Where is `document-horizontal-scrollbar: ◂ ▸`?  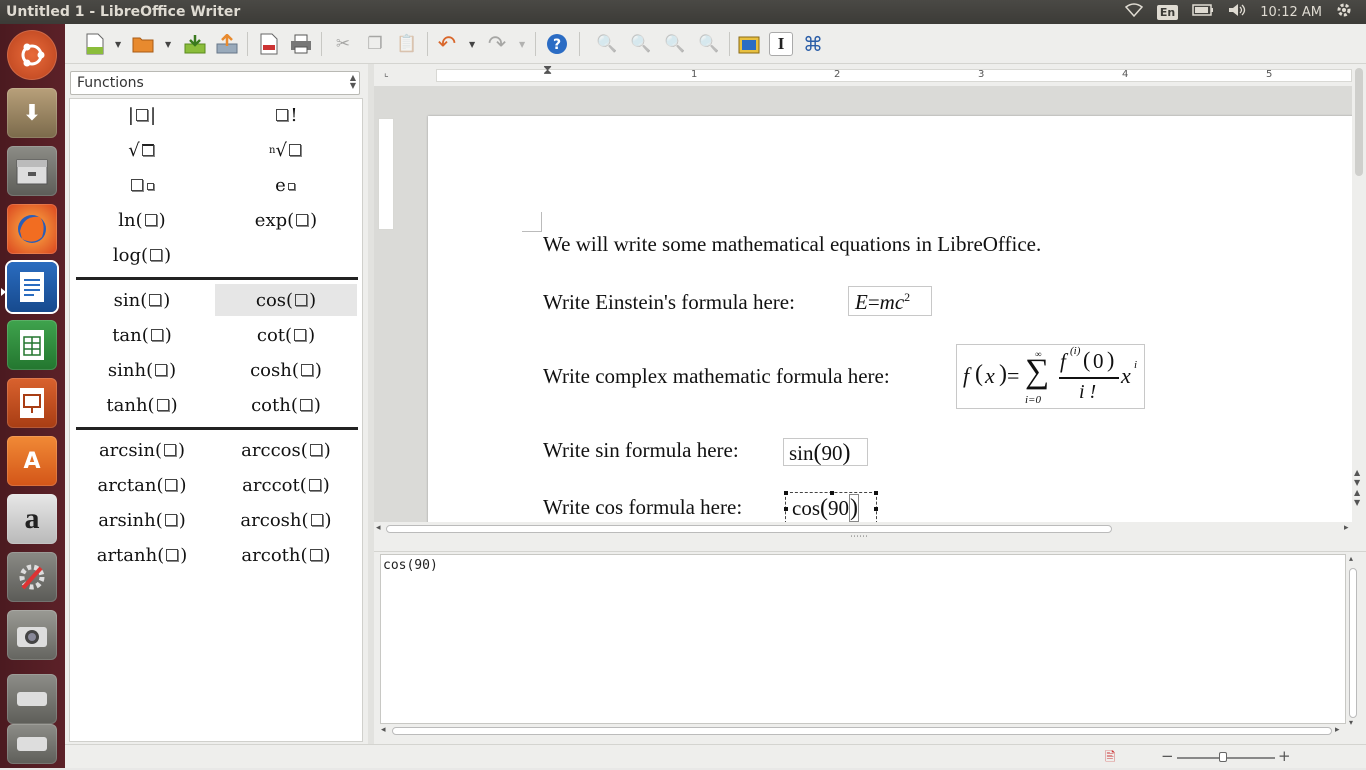
document-horizontal-scrollbar: ◂ ▸ is located at coordinates (870, 529).